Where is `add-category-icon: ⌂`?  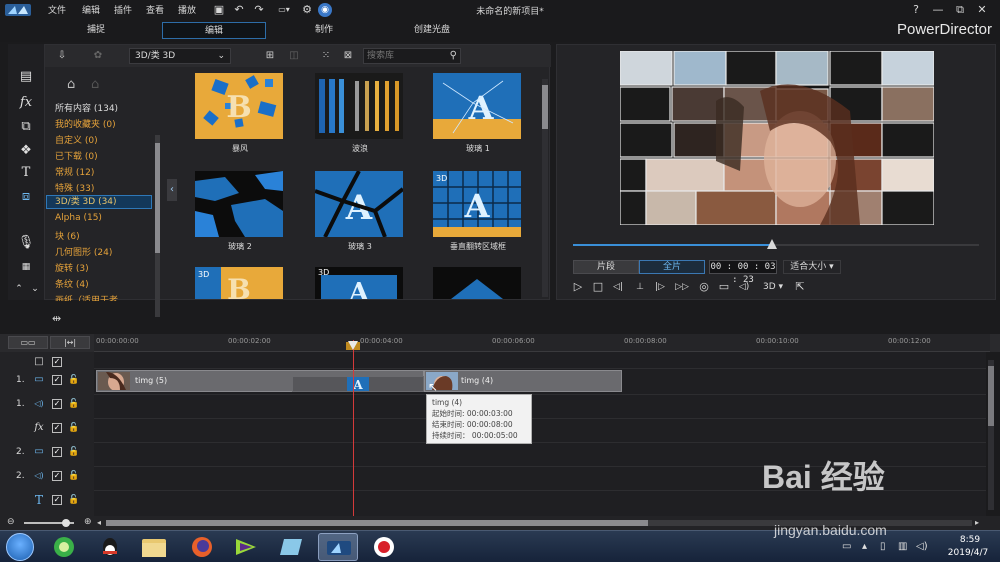
add-category-icon: ⌂ is located at coordinates (71, 84).